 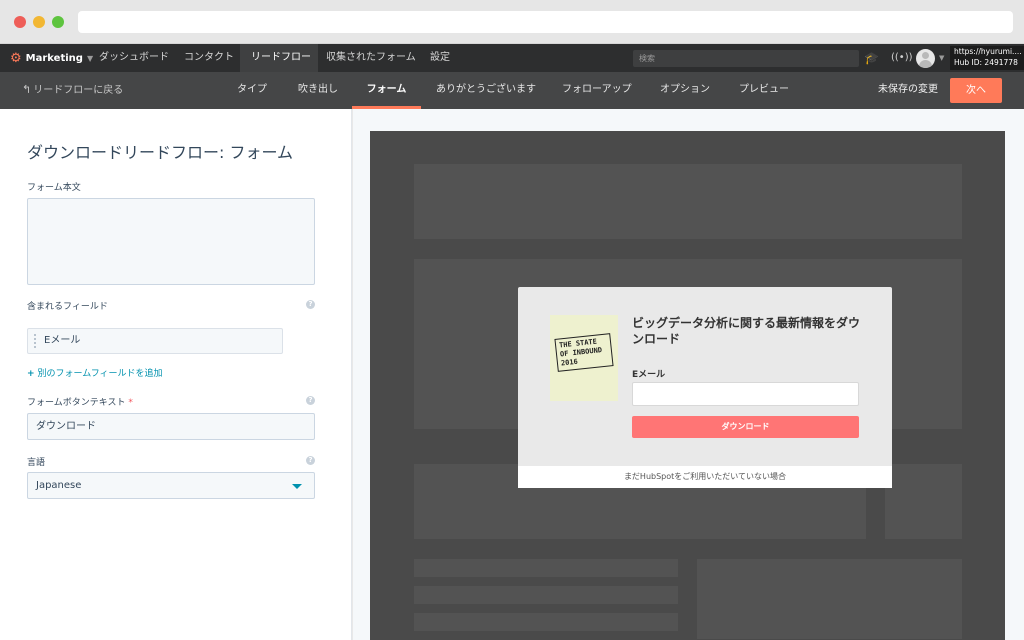 I want to click on form-body-textarea, so click(x=171, y=241).